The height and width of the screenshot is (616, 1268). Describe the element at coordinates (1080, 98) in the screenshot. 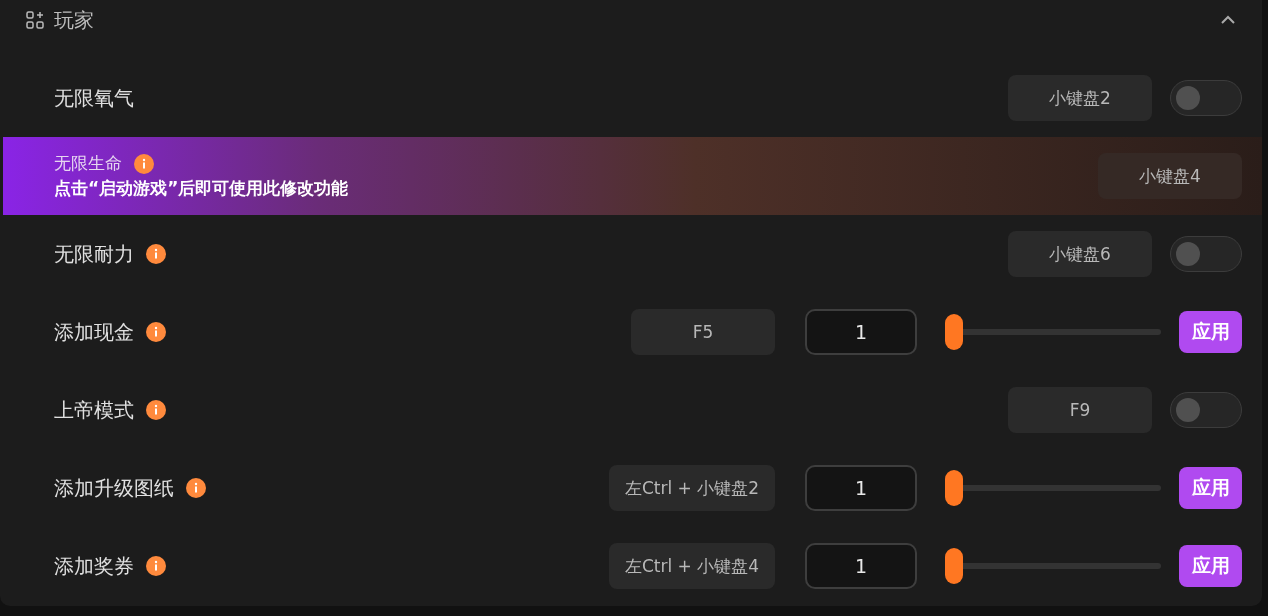

I see `hotkey-button: 小键盘2` at that location.